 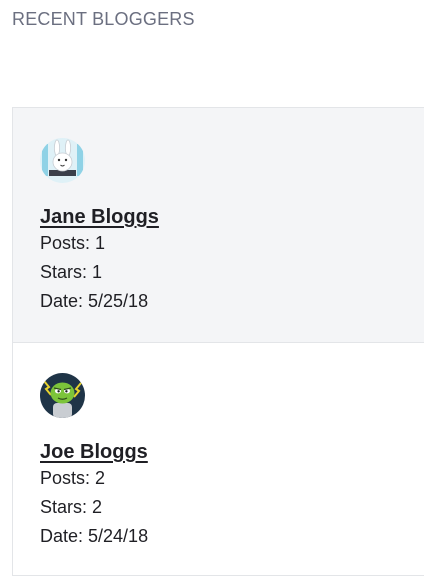 What do you see at coordinates (73, 243) in the screenshot?
I see `blogger-posts-count: Posts: 1` at bounding box center [73, 243].